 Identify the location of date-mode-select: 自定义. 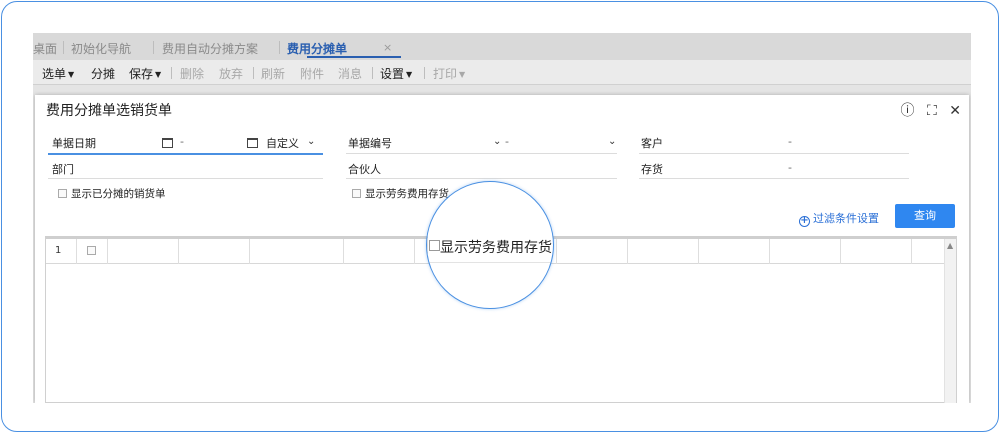
(282, 143).